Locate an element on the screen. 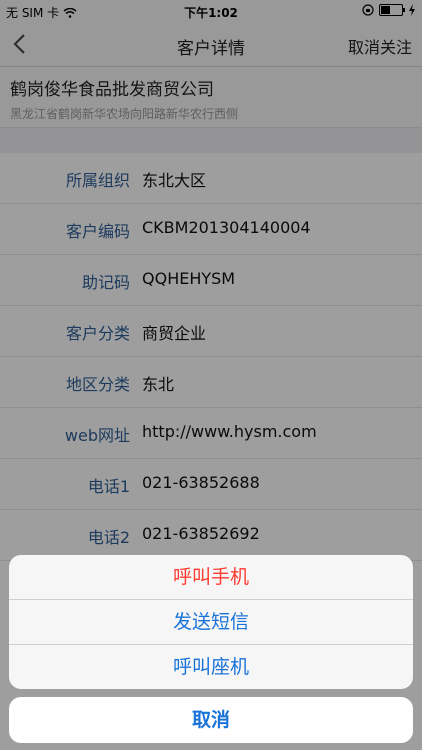  call-mobile-button: 呼叫手机 is located at coordinates (211, 577).